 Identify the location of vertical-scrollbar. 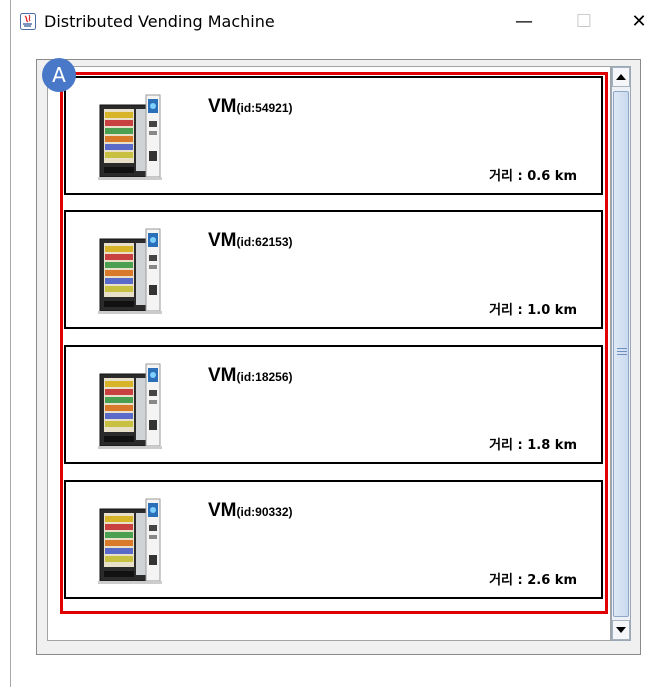
(621, 353).